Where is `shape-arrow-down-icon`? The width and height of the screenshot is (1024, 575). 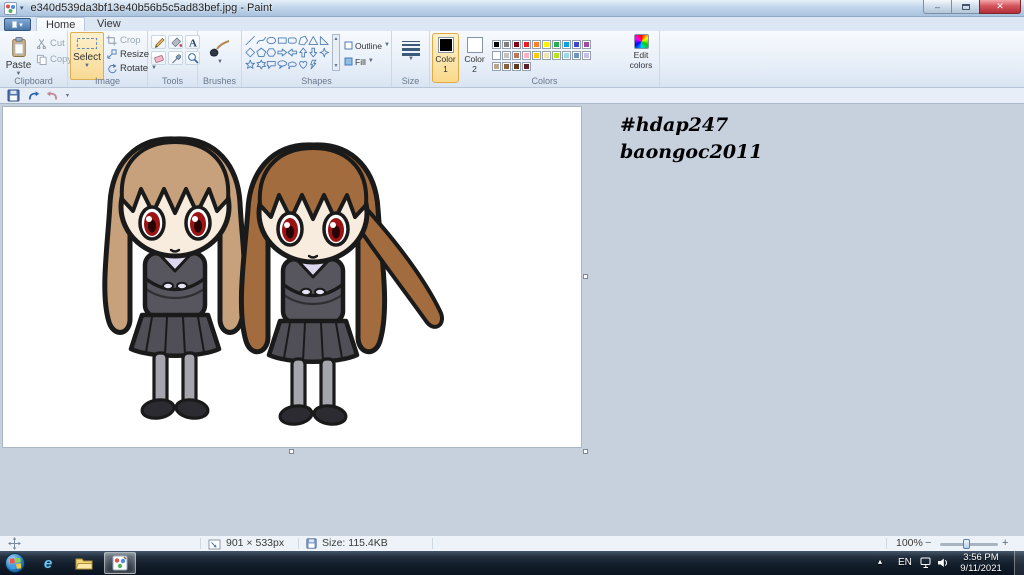 shape-arrow-down-icon is located at coordinates (313, 52).